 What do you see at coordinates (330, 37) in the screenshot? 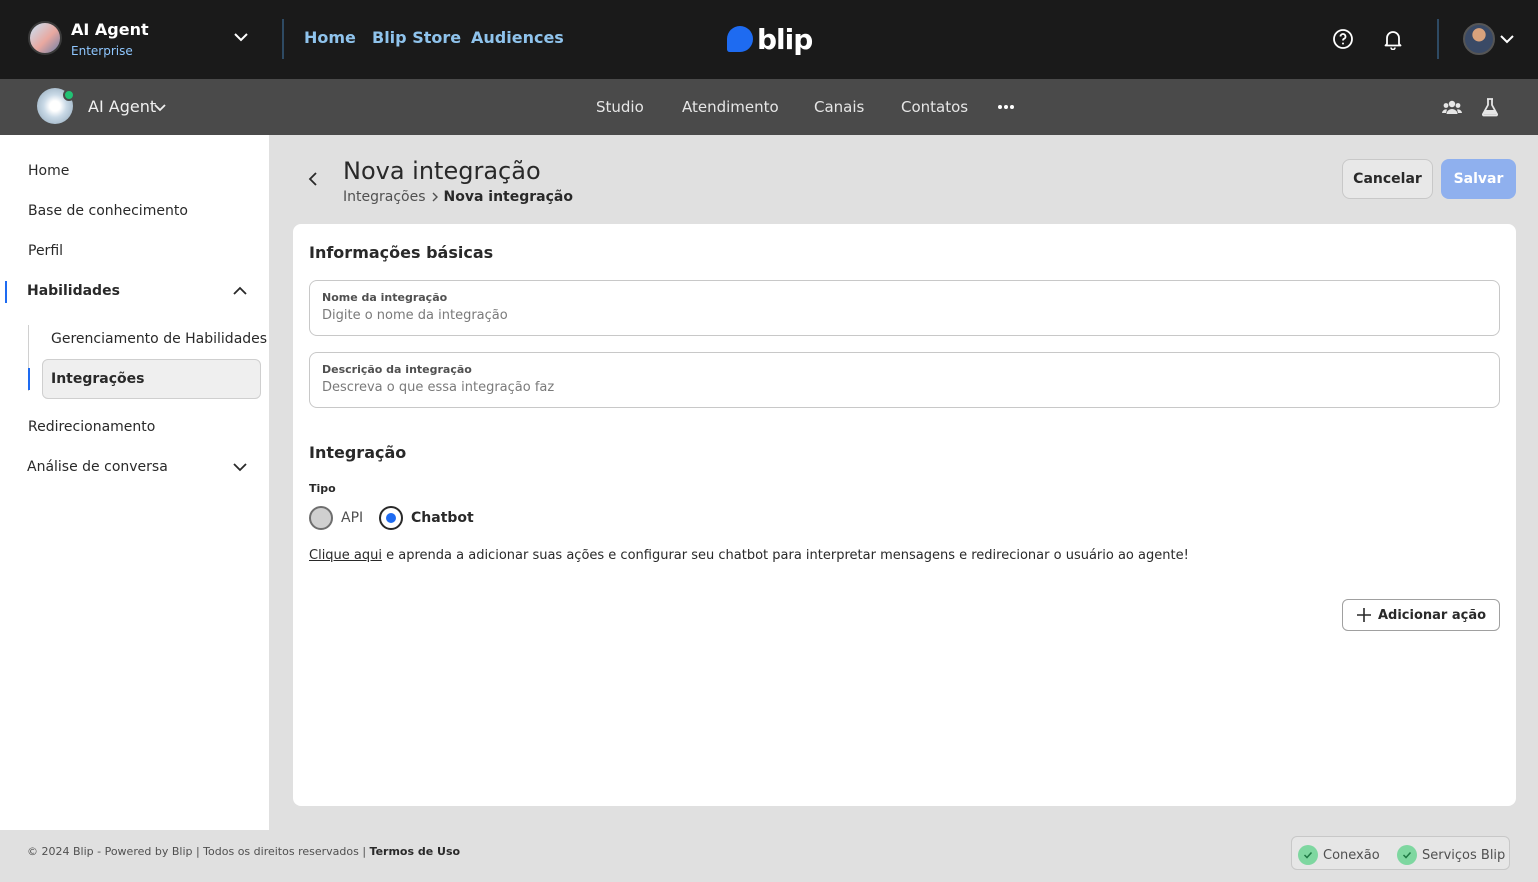
I see `topnav-home: Home` at bounding box center [330, 37].